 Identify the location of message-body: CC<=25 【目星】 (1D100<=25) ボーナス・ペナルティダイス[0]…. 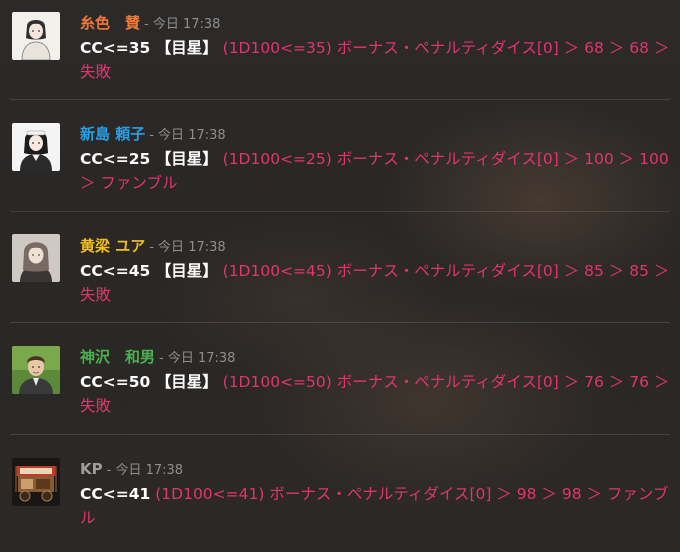
(375, 171).